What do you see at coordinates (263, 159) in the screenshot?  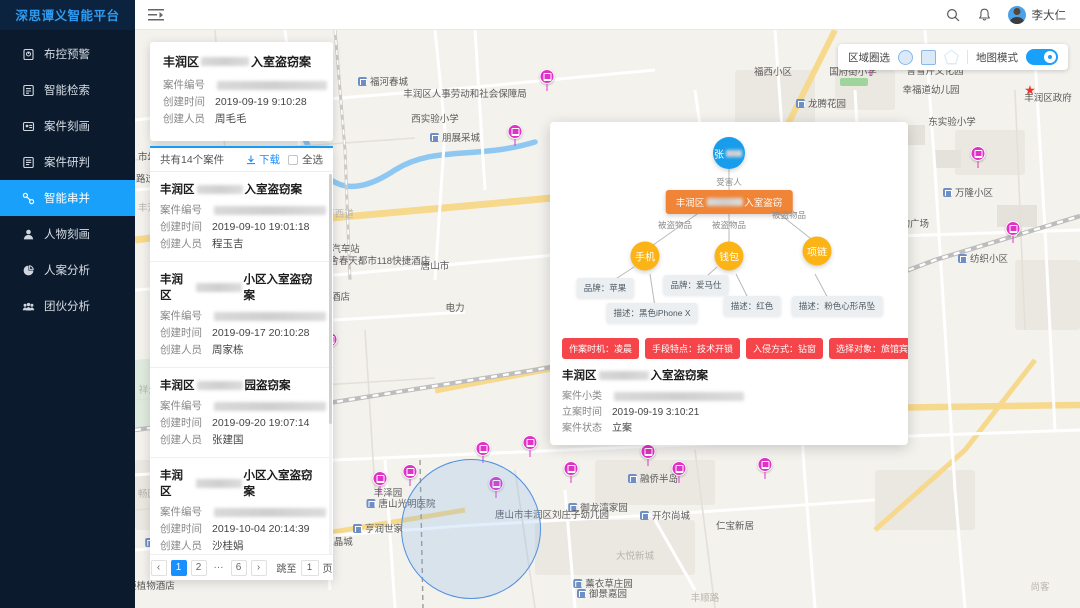 I see `download-button: 下载` at bounding box center [263, 159].